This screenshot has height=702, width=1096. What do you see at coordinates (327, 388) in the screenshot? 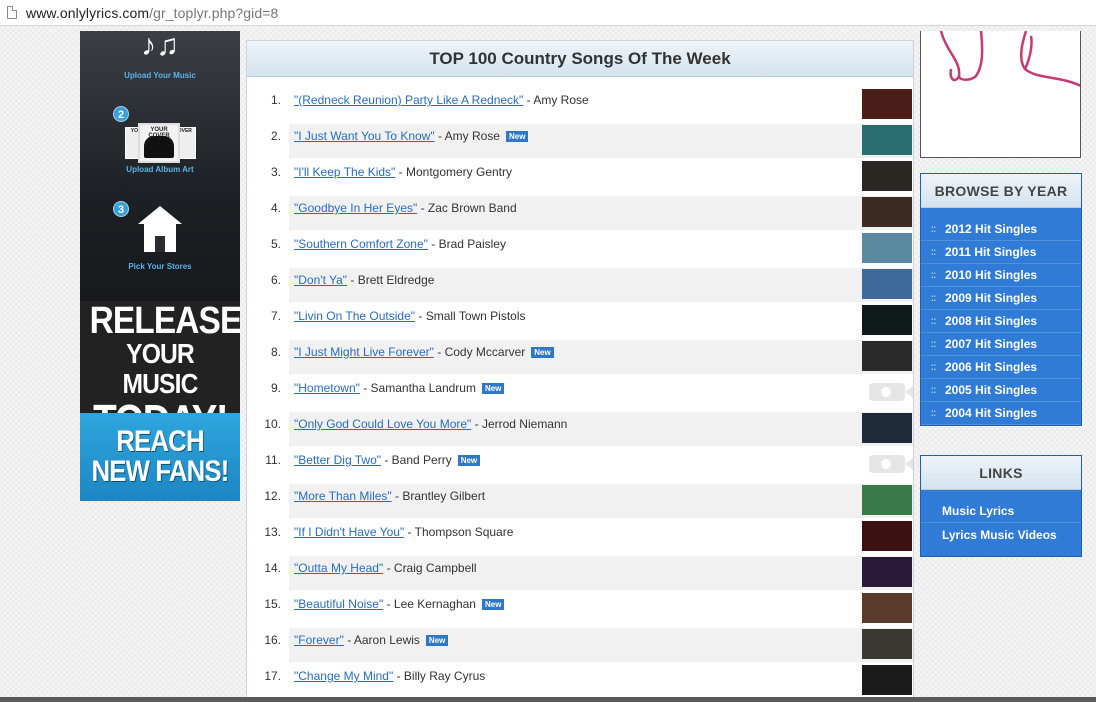
I see `song-title-link: "Hometown"` at bounding box center [327, 388].